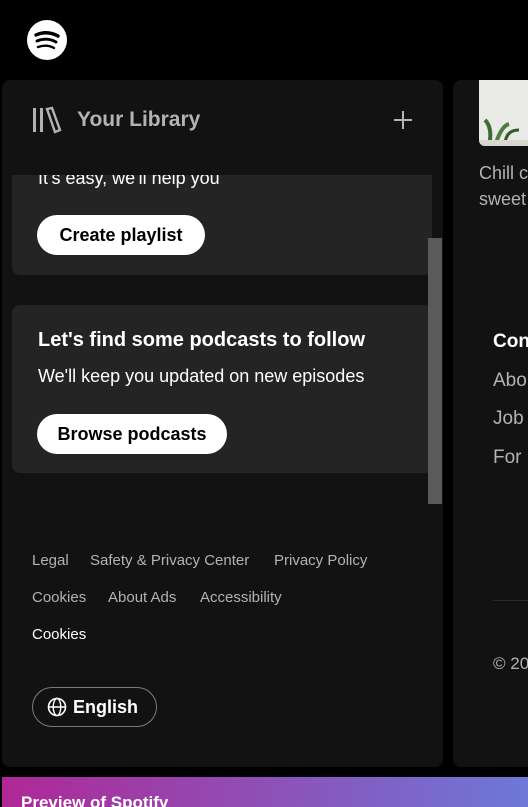 The height and width of the screenshot is (807, 528). I want to click on footer-link-safety-privacy: Safety & Privacy Center, so click(169, 560).